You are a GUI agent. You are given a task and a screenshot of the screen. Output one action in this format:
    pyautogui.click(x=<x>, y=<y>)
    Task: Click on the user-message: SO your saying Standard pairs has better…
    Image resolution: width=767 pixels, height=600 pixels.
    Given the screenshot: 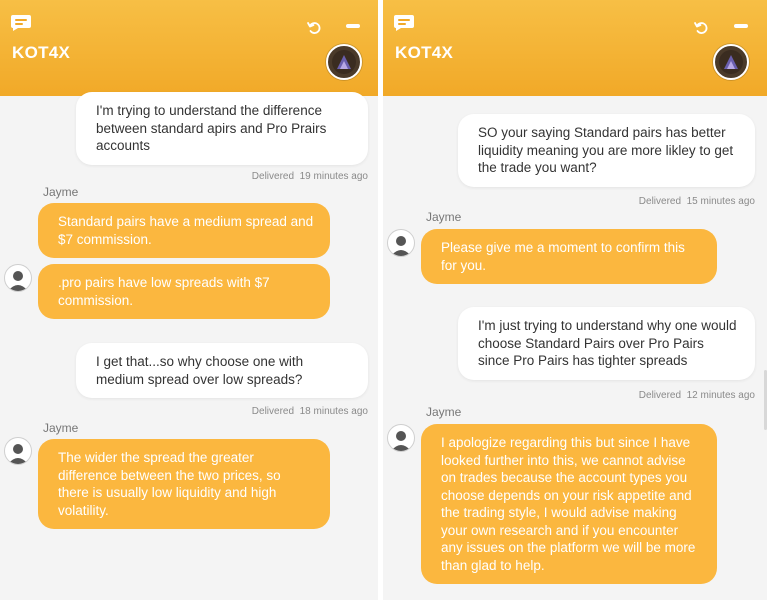 What is the action you would take?
    pyautogui.click(x=606, y=150)
    